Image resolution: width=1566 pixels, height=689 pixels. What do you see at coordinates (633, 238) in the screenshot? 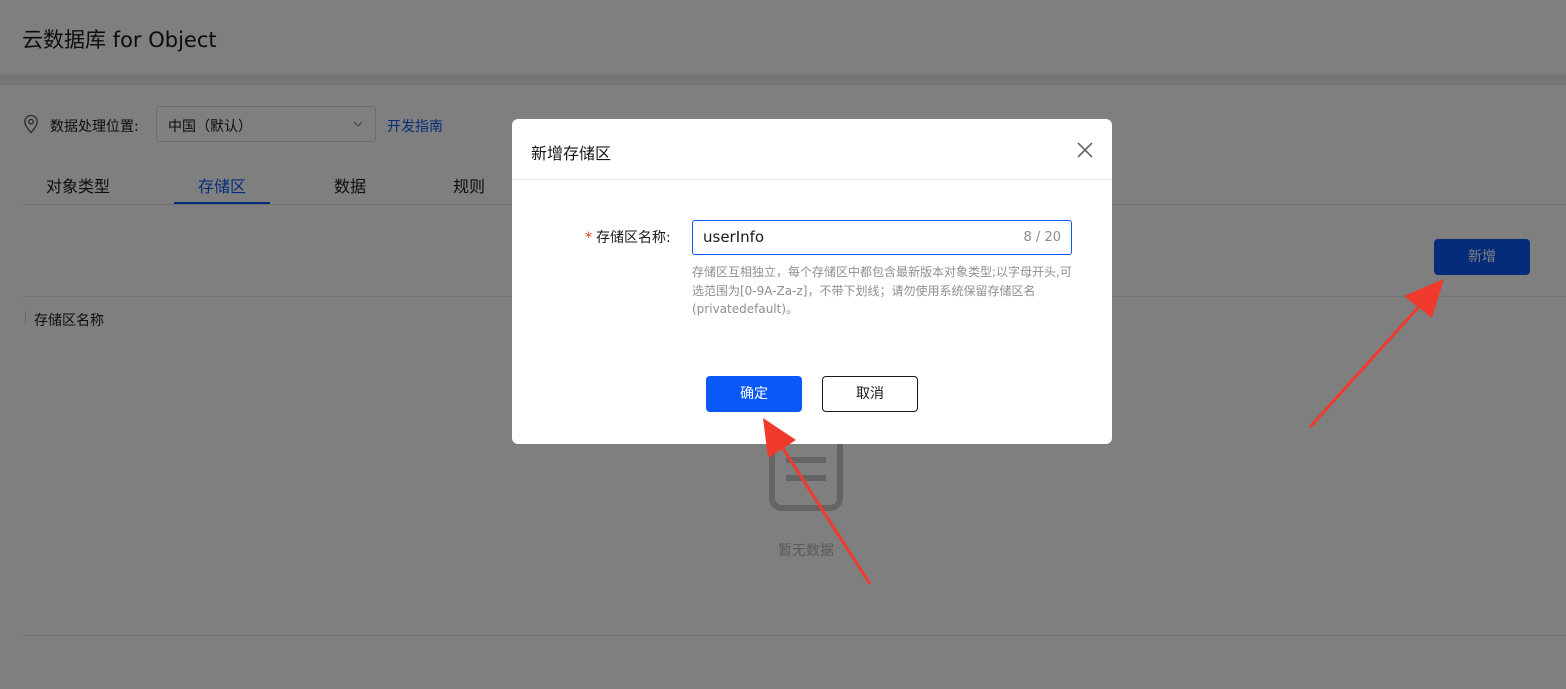
I see `storage-name-label-text: 存储区名称:` at bounding box center [633, 238].